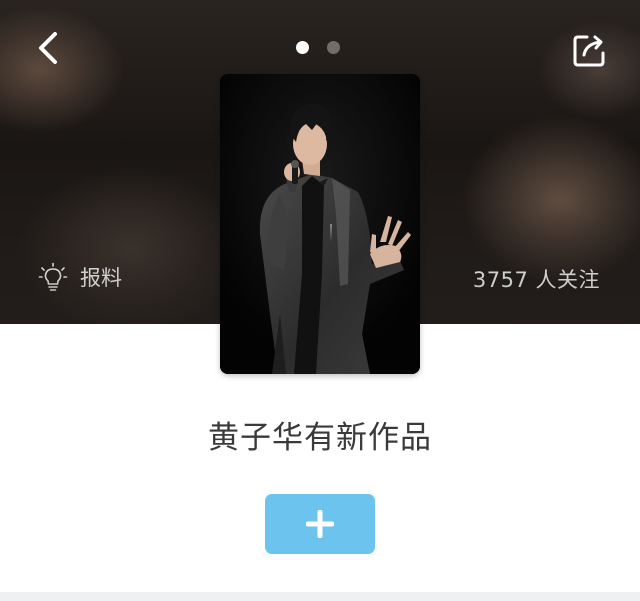  Describe the element at coordinates (333, 47) in the screenshot. I see `page-dot` at that location.